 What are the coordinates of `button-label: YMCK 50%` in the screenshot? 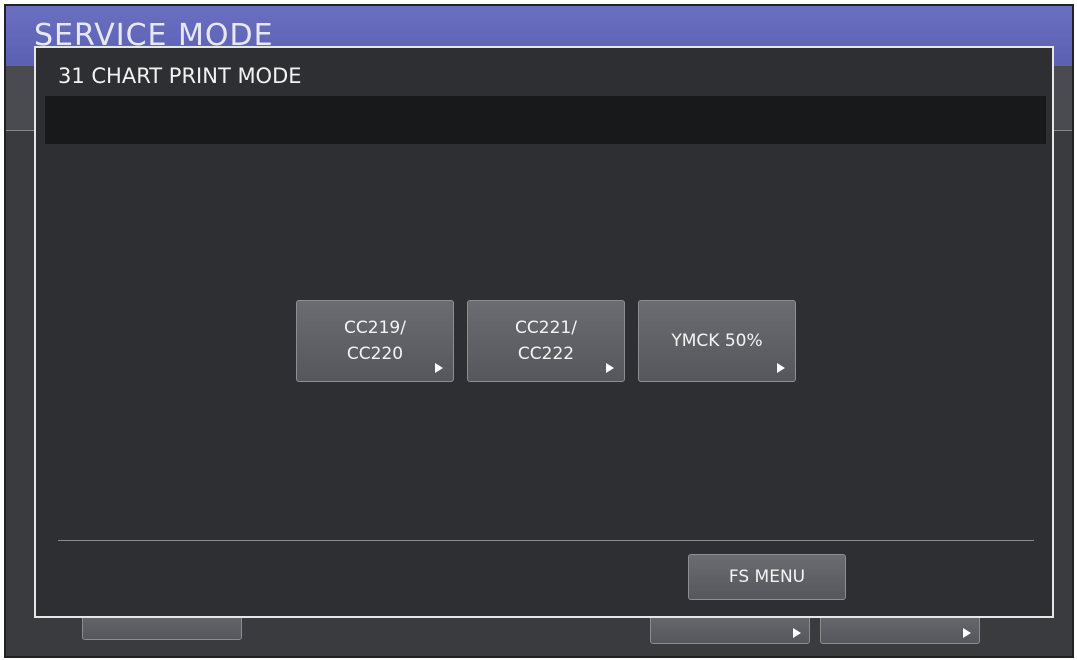 It's located at (717, 341).